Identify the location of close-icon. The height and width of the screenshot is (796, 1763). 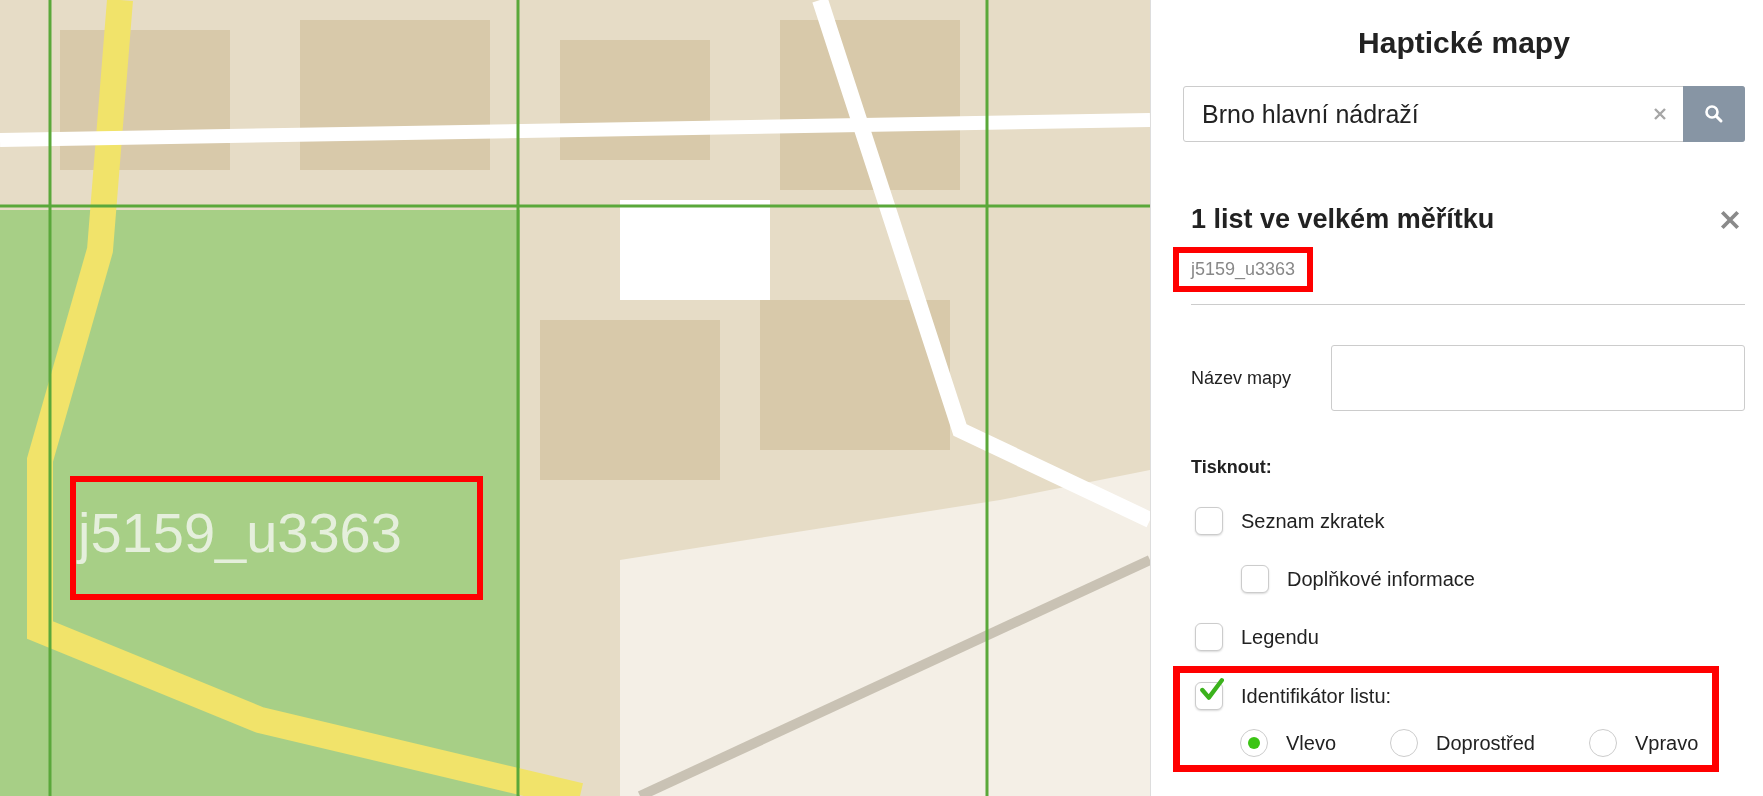
(1730, 219).